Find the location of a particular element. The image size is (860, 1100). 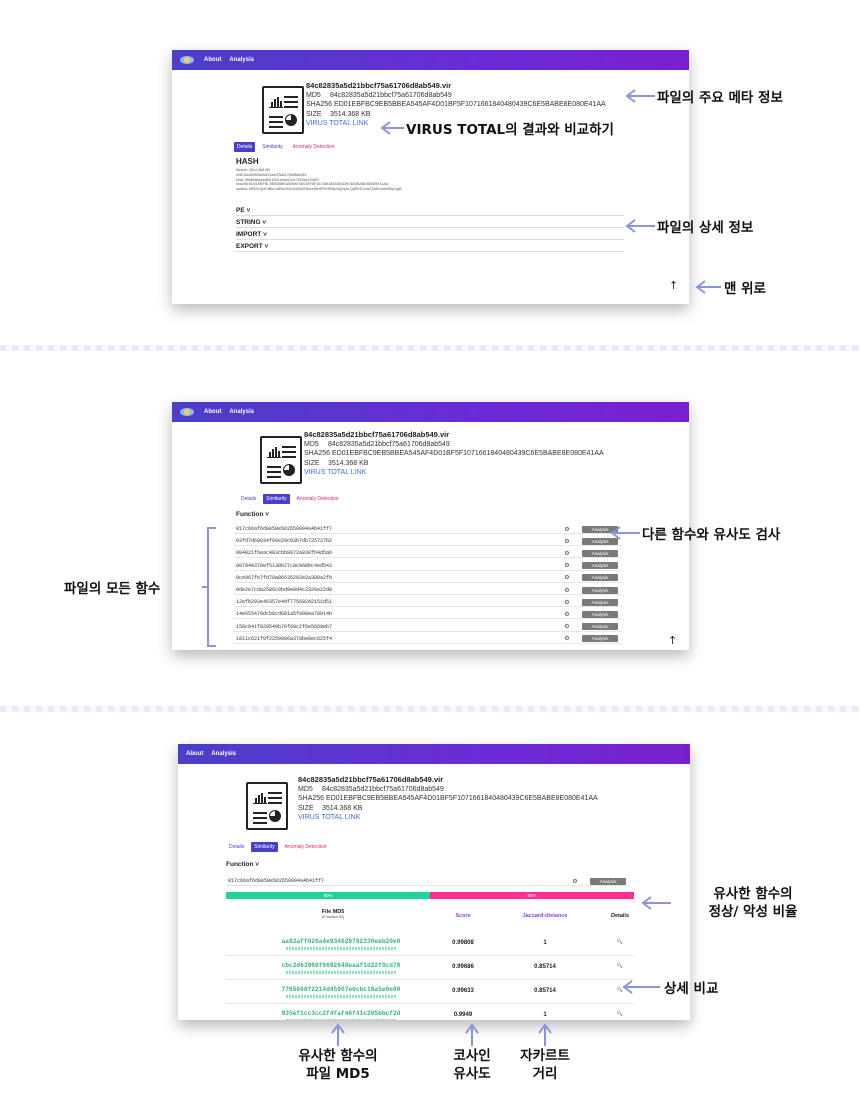

report-file-icon is located at coordinates (283, 110).